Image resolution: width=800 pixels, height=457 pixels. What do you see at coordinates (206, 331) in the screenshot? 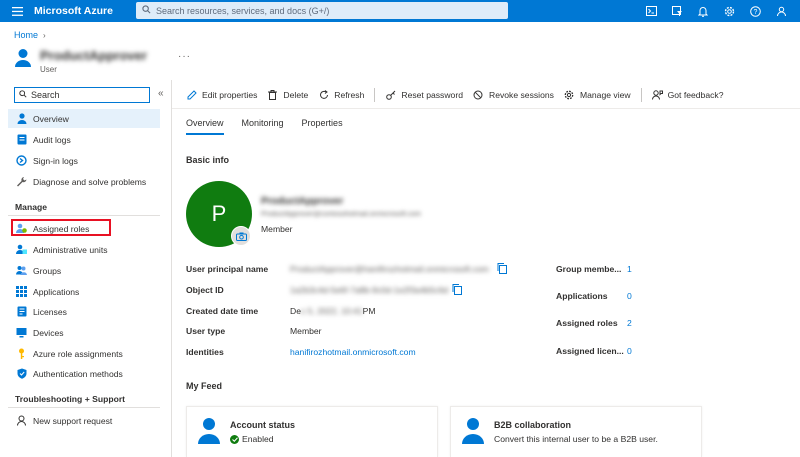
I see `user-type-label: User type` at bounding box center [206, 331].